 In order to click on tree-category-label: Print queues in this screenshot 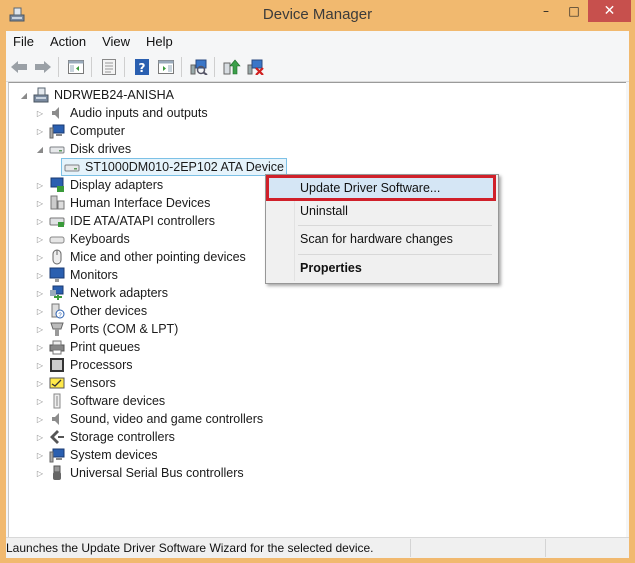, I will do `click(105, 347)`.